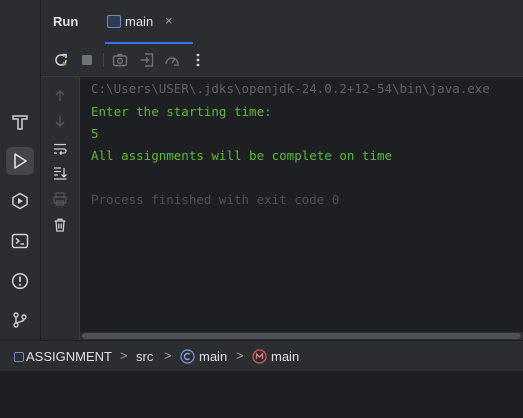 The width and height of the screenshot is (523, 418). Describe the element at coordinates (187, 356) in the screenshot. I see `class-icon` at that location.